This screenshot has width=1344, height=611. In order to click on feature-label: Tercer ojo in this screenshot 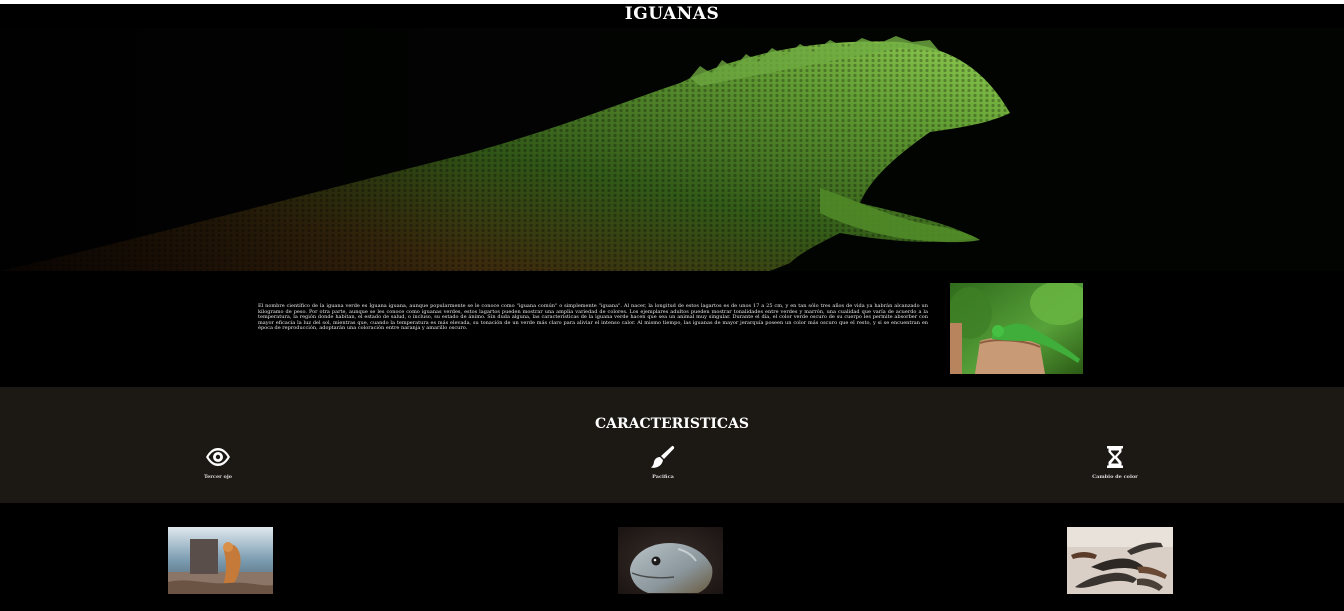, I will do `click(218, 477)`.